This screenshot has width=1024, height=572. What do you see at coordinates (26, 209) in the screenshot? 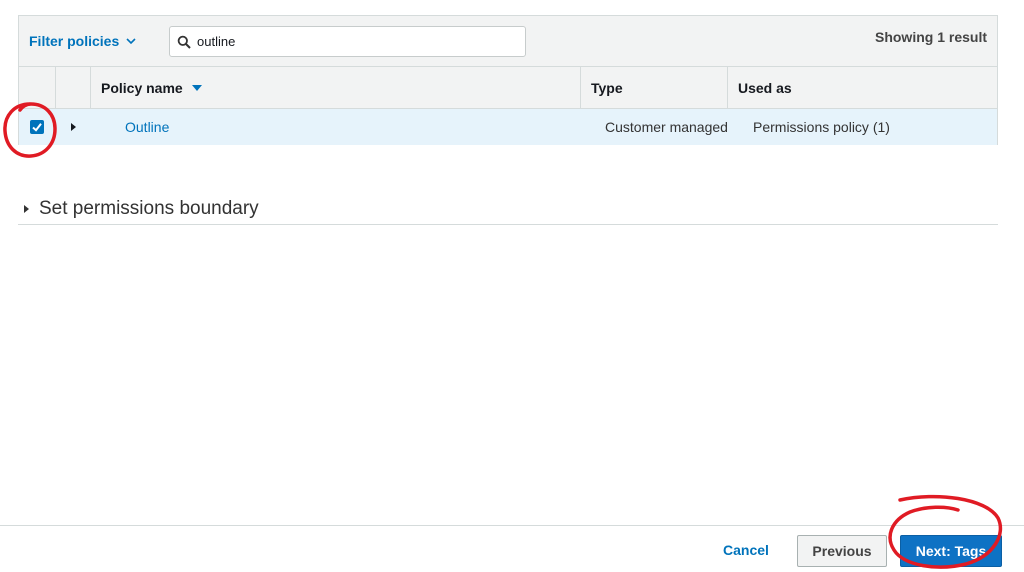
I see `caret-right-icon` at bounding box center [26, 209].